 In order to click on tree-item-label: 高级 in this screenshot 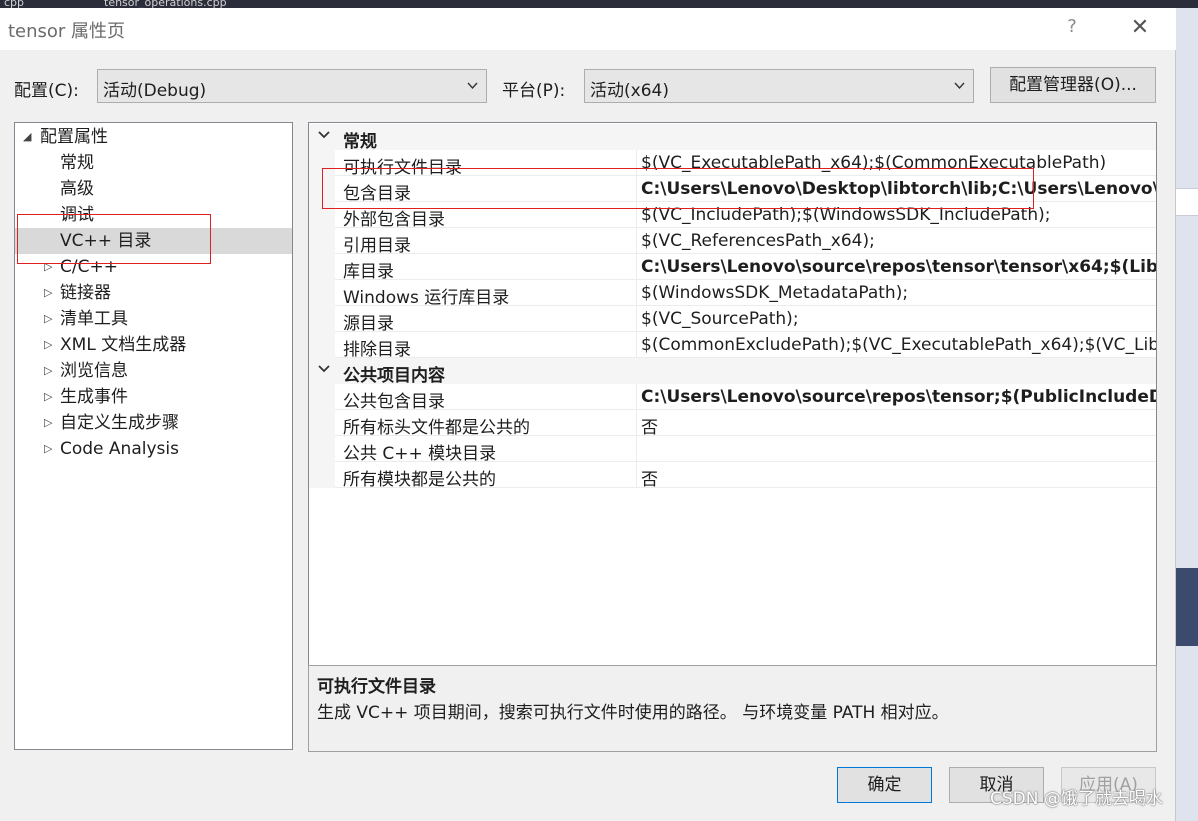, I will do `click(77, 189)`.